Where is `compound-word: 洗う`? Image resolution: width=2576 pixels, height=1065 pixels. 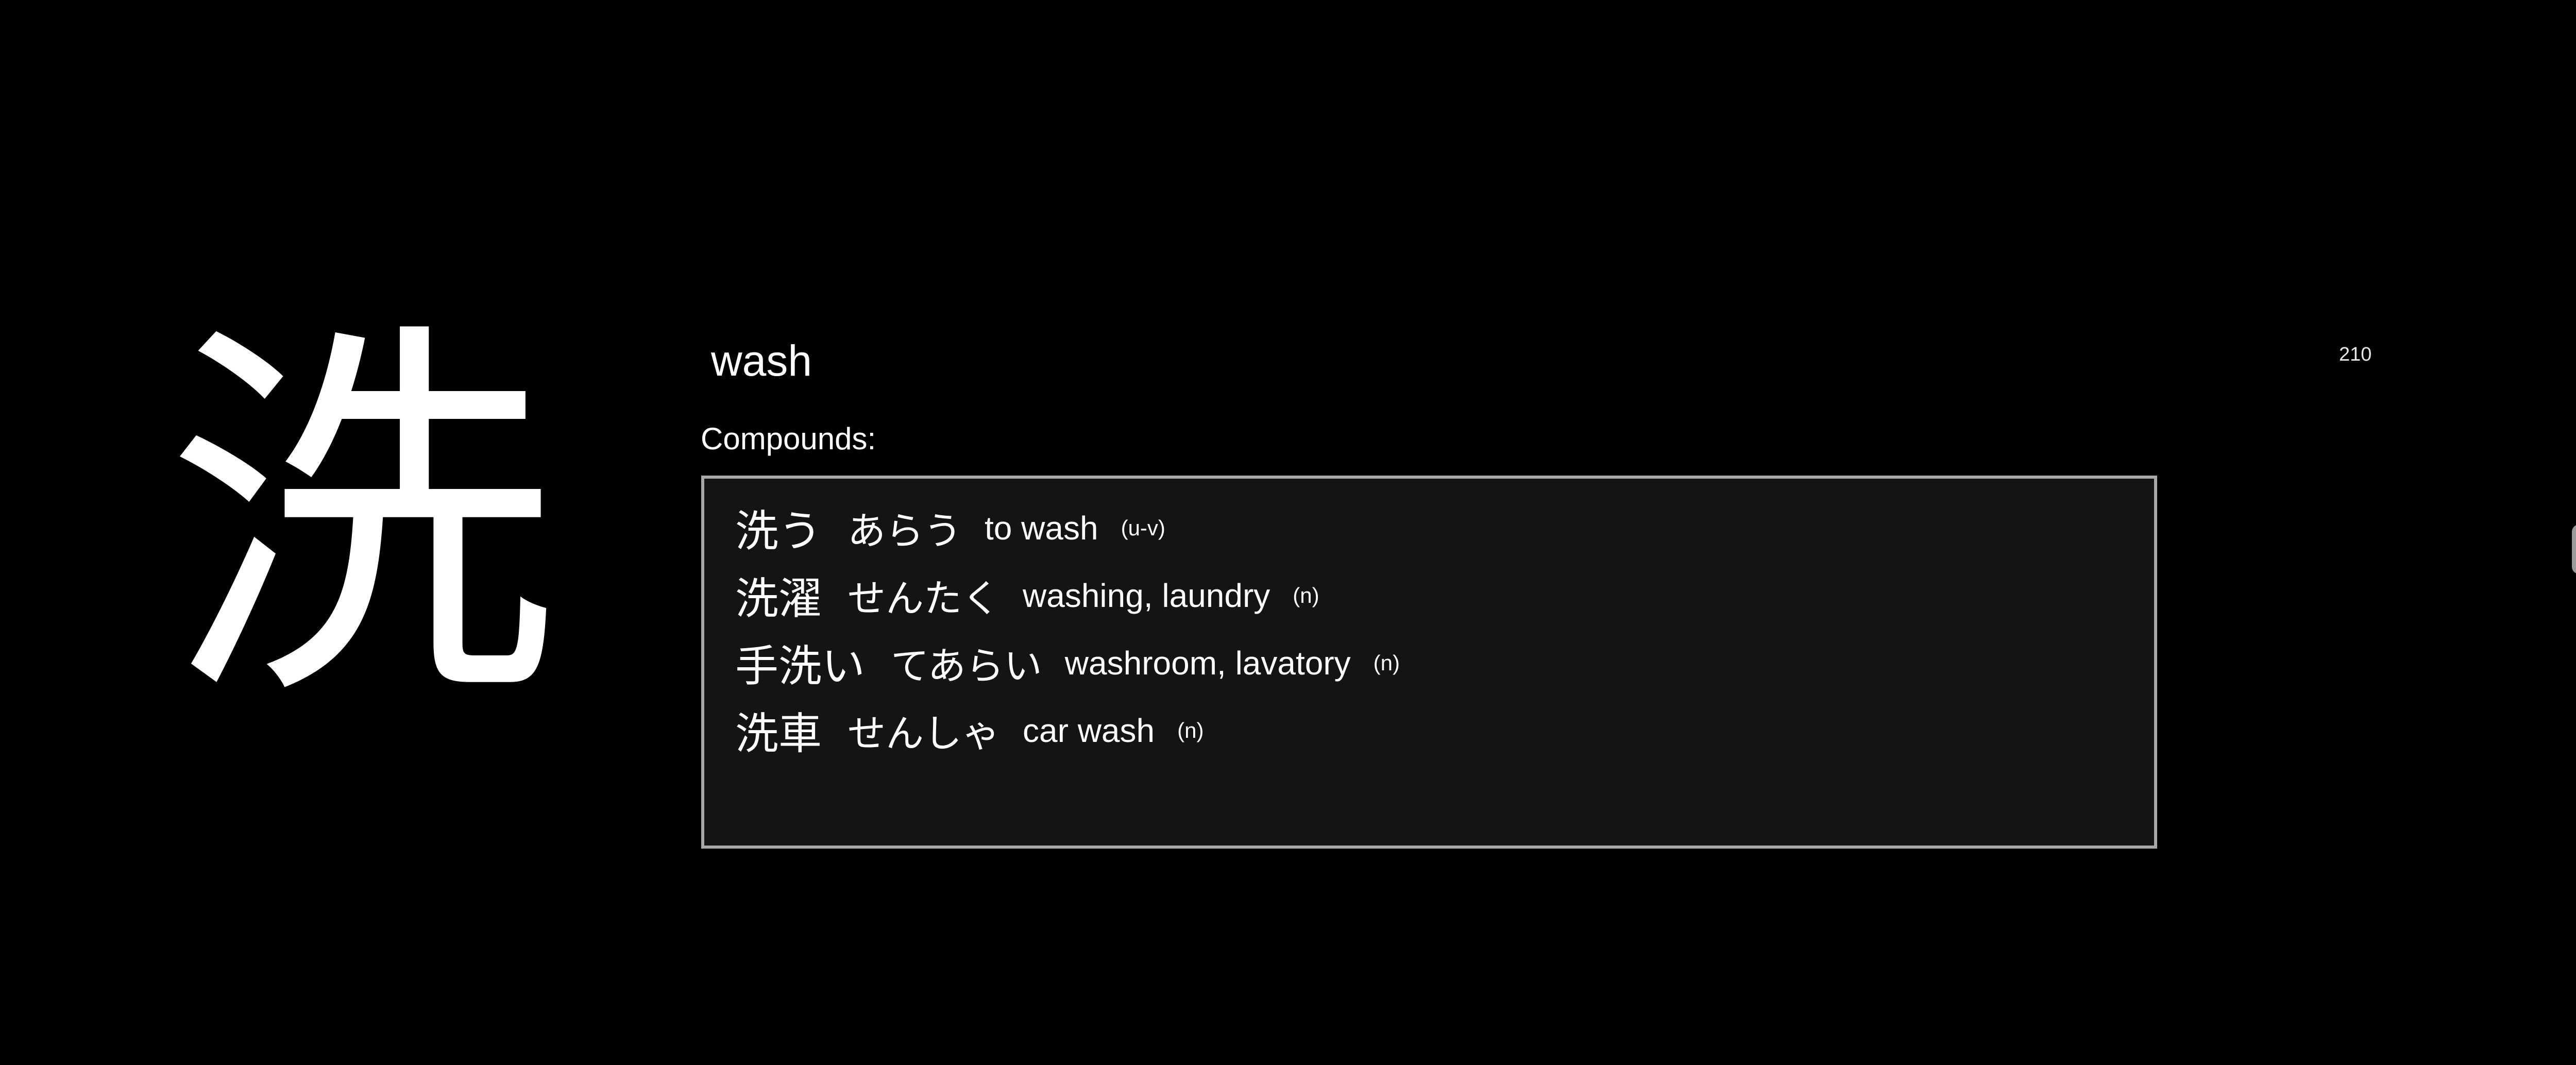
compound-word: 洗う is located at coordinates (778, 531).